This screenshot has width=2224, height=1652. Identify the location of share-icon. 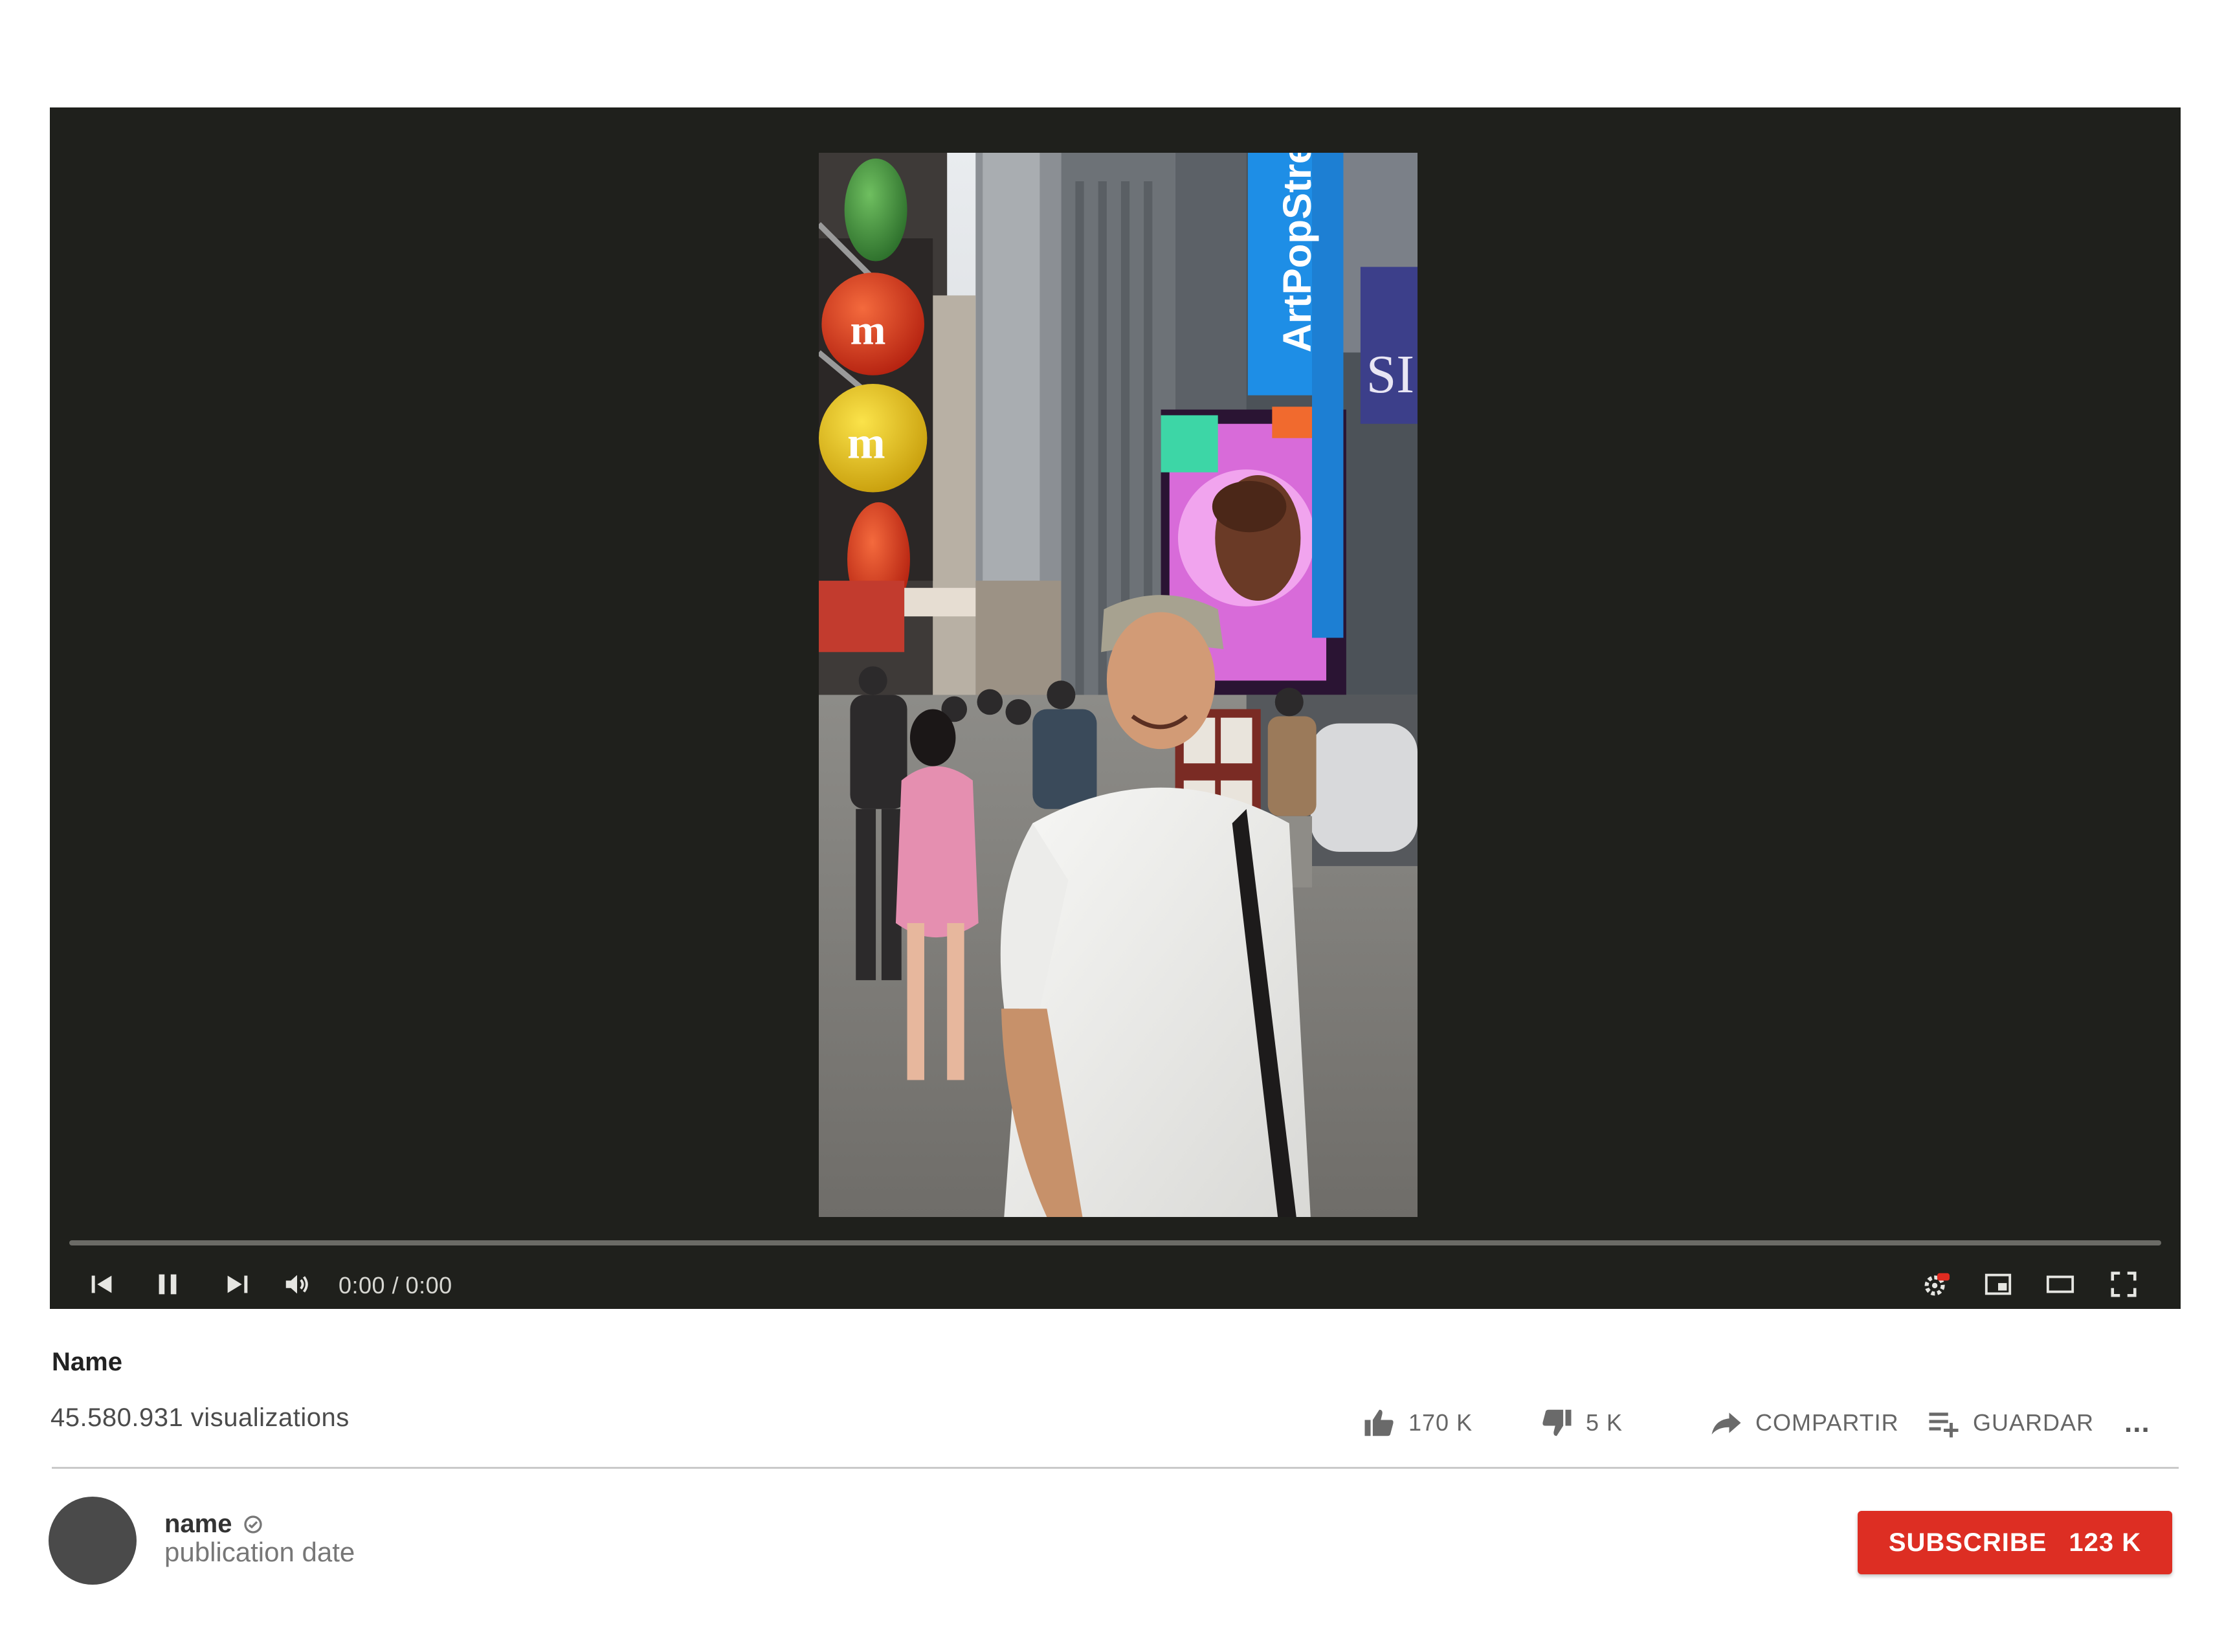
(1726, 1423).